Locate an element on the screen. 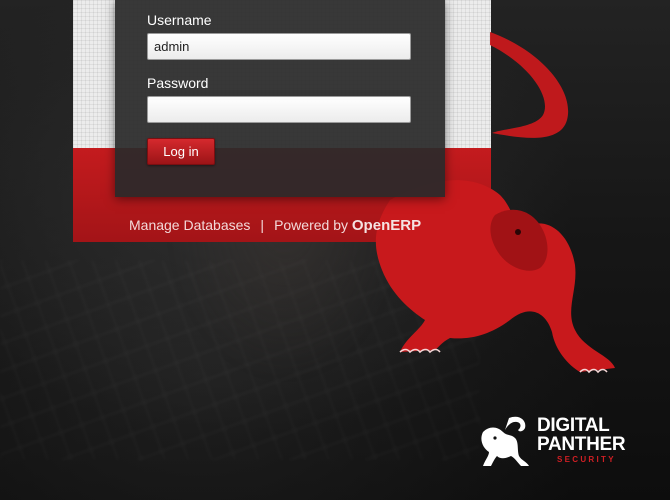 The width and height of the screenshot is (670, 500). powered-by-text: Powered by is located at coordinates (311, 225).